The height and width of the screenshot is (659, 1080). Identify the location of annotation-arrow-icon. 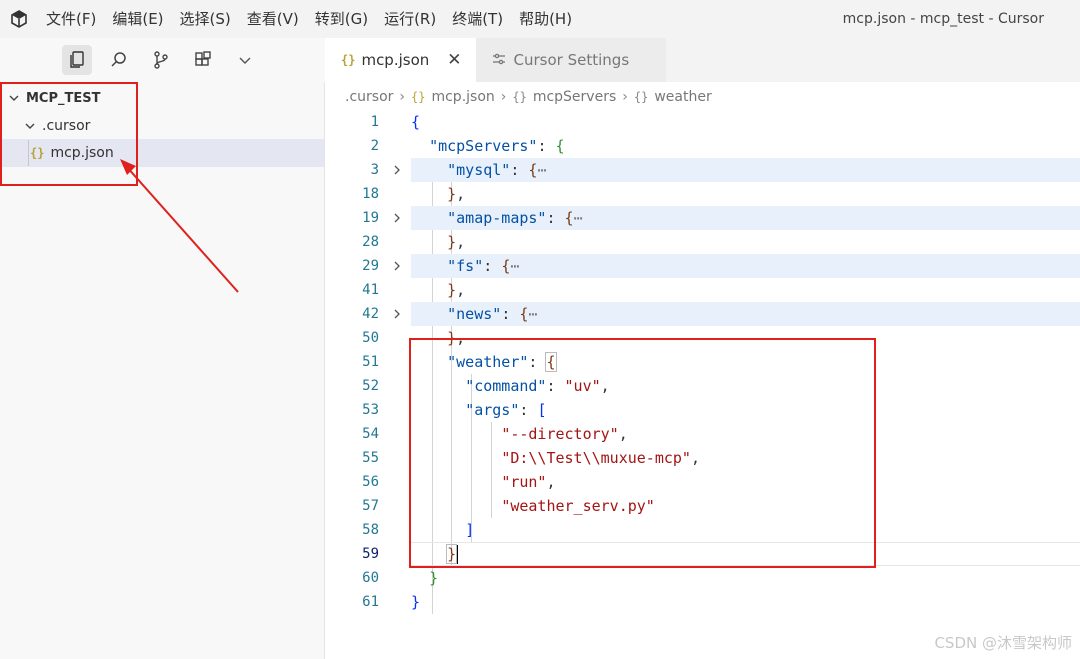
(179, 226).